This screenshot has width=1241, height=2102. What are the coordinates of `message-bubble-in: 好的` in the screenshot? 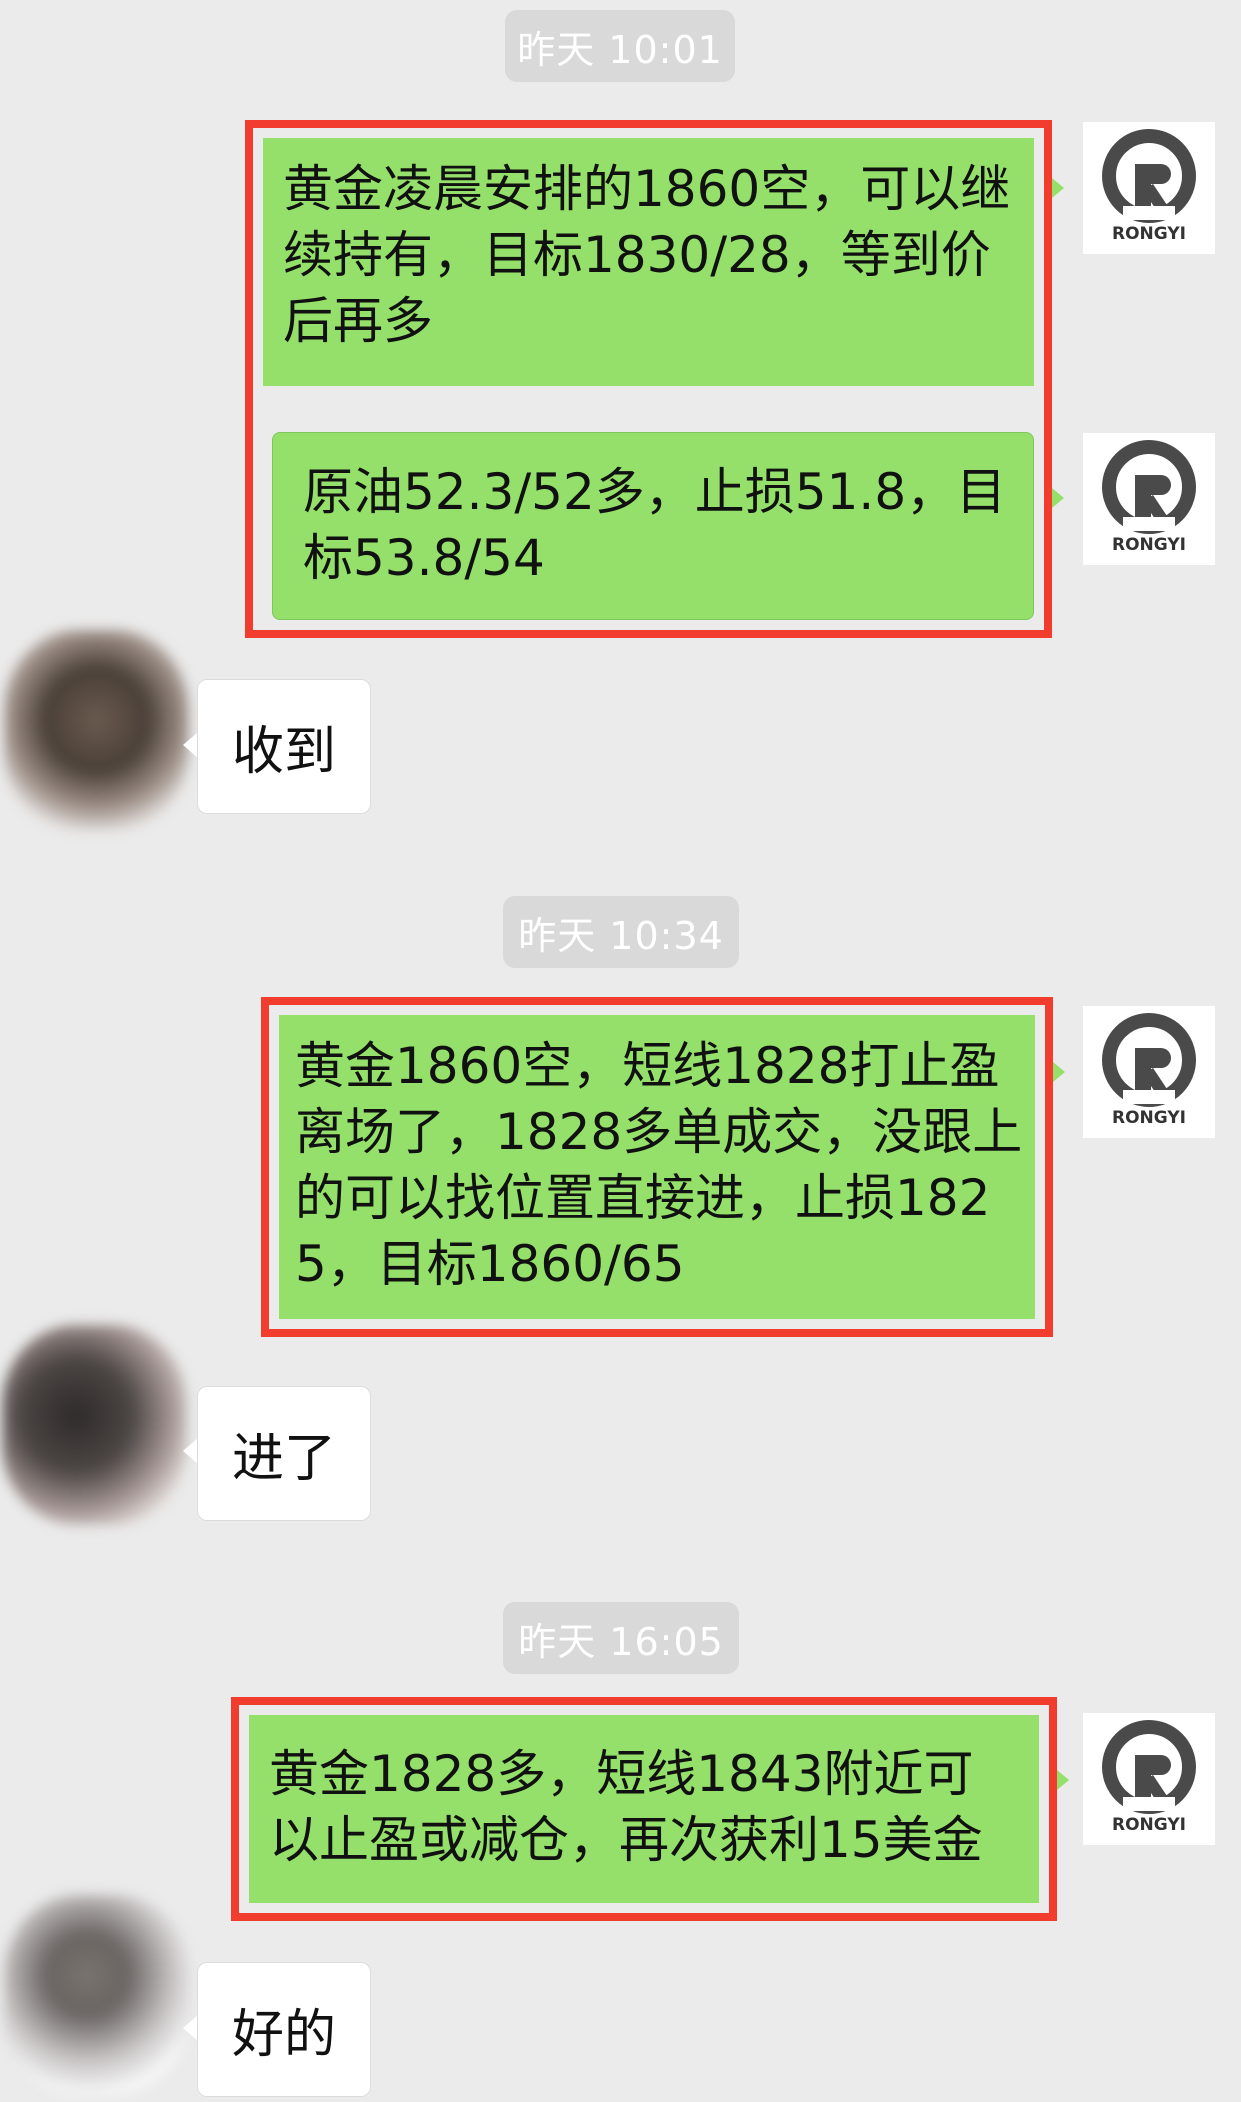 It's located at (284, 2029).